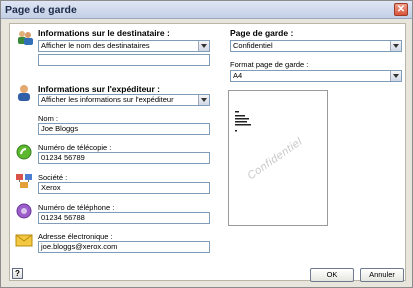  What do you see at coordinates (124, 188) in the screenshot?
I see `company-field: Xerox` at bounding box center [124, 188].